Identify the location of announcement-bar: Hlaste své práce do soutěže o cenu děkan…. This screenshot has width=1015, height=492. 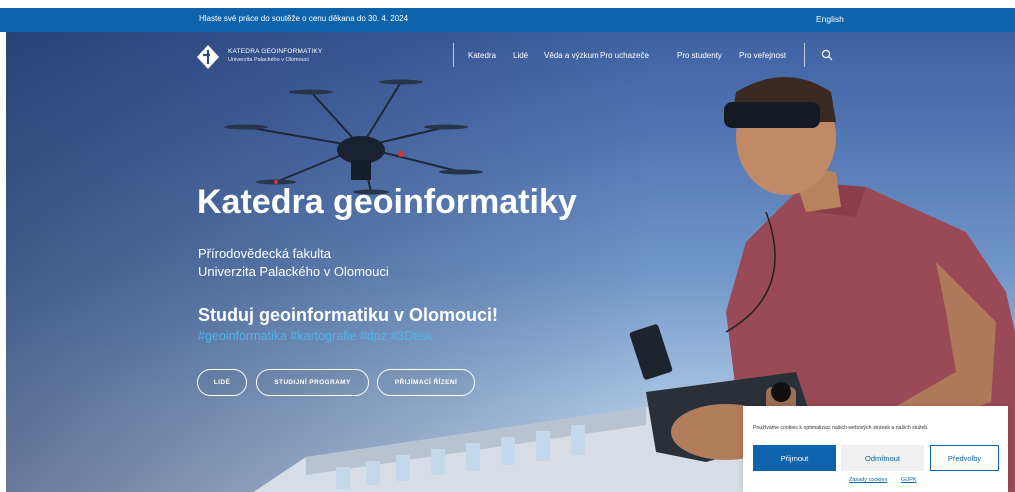
(507, 20).